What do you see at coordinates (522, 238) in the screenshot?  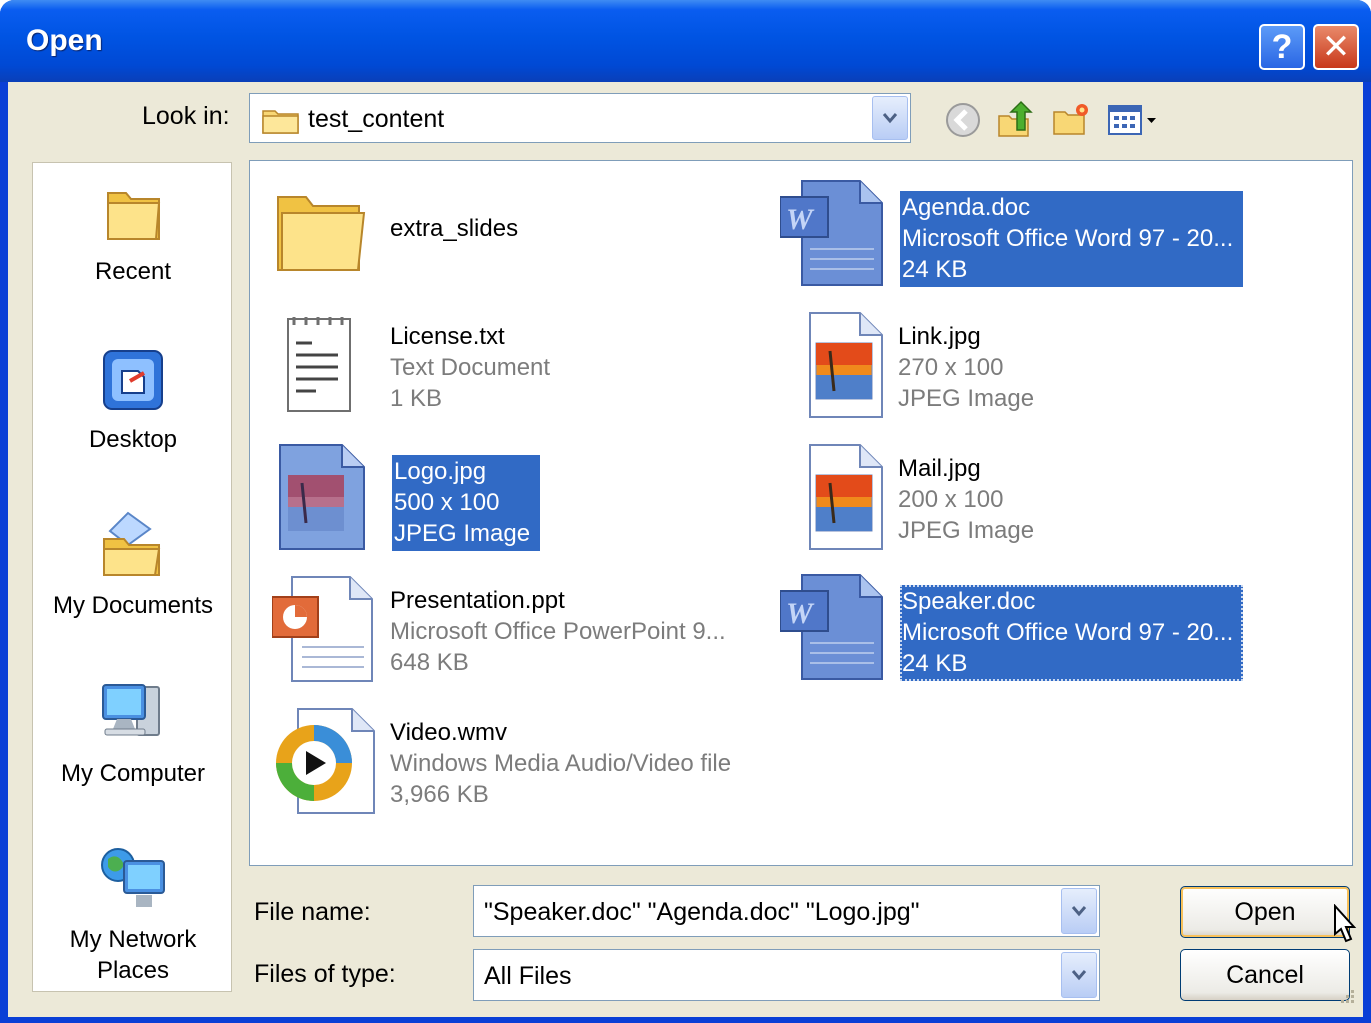 I see `file-tile-extra-slides: extra_slides` at bounding box center [522, 238].